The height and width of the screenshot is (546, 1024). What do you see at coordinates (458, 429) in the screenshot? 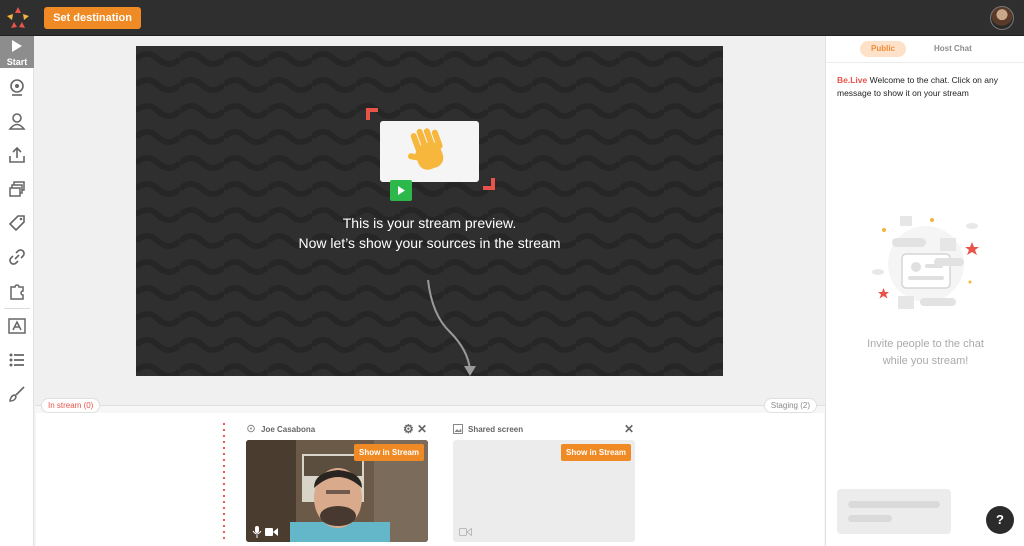
I see `image-icon` at bounding box center [458, 429].